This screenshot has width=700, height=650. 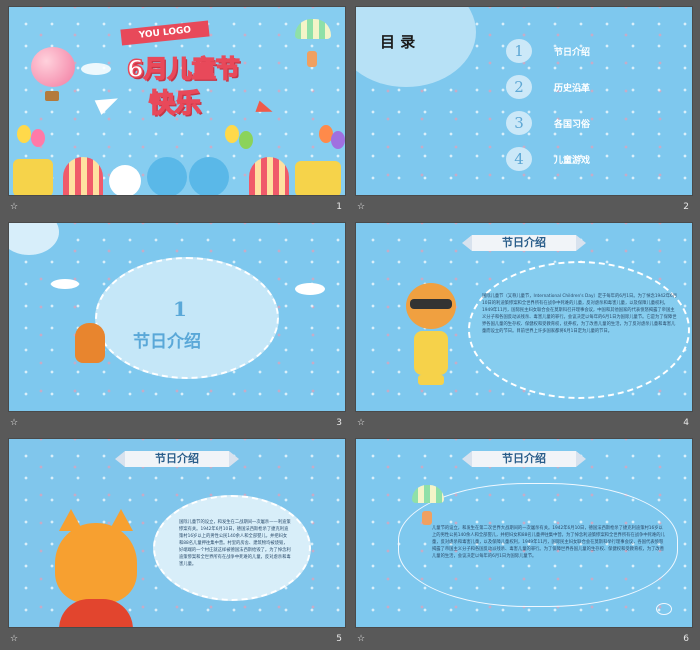 I want to click on balloon-basket-icon, so click(x=52, y=96).